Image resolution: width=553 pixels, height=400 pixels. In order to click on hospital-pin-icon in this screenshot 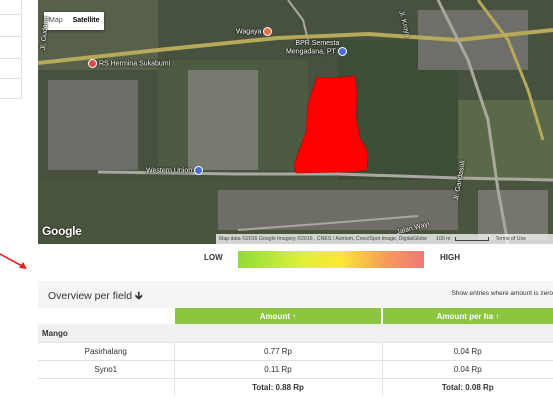, I will do `click(92, 63)`.